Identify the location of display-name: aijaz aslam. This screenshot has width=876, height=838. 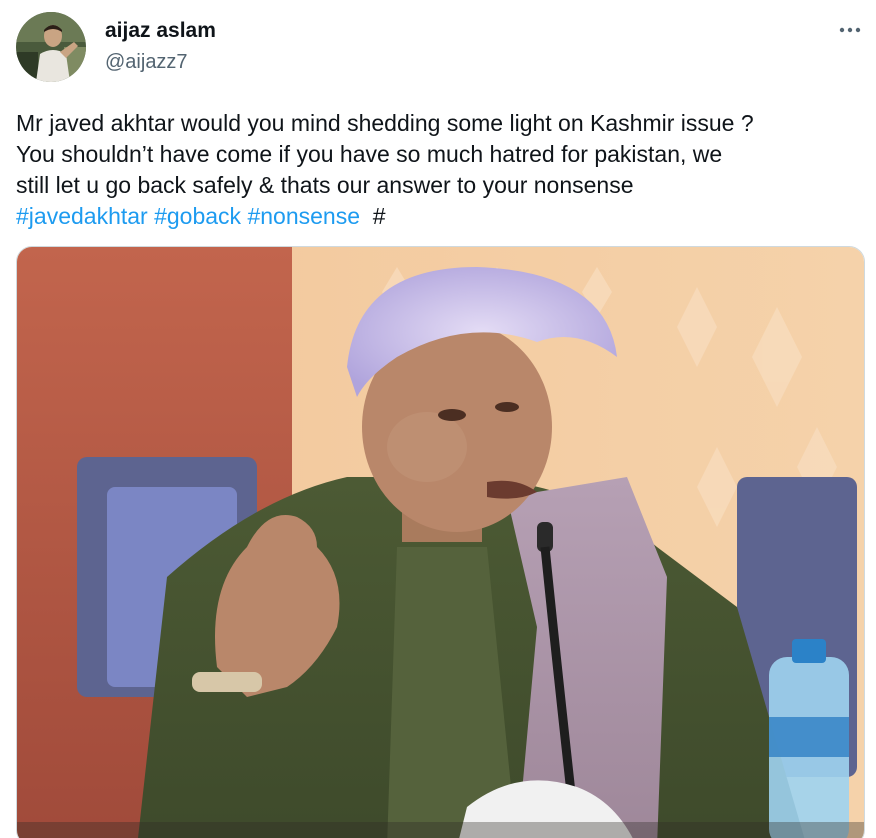
(160, 31).